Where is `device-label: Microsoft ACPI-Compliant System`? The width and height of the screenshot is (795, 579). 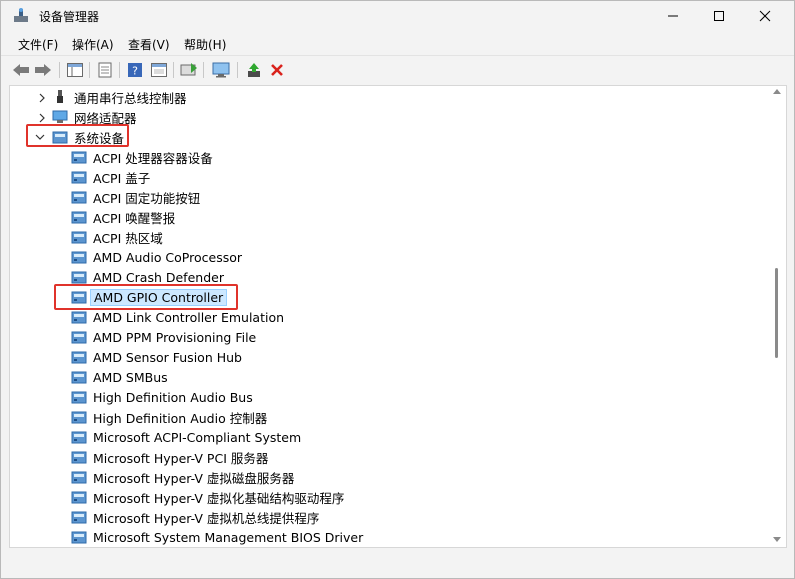
device-label: Microsoft ACPI-Compliant System is located at coordinates (197, 437).